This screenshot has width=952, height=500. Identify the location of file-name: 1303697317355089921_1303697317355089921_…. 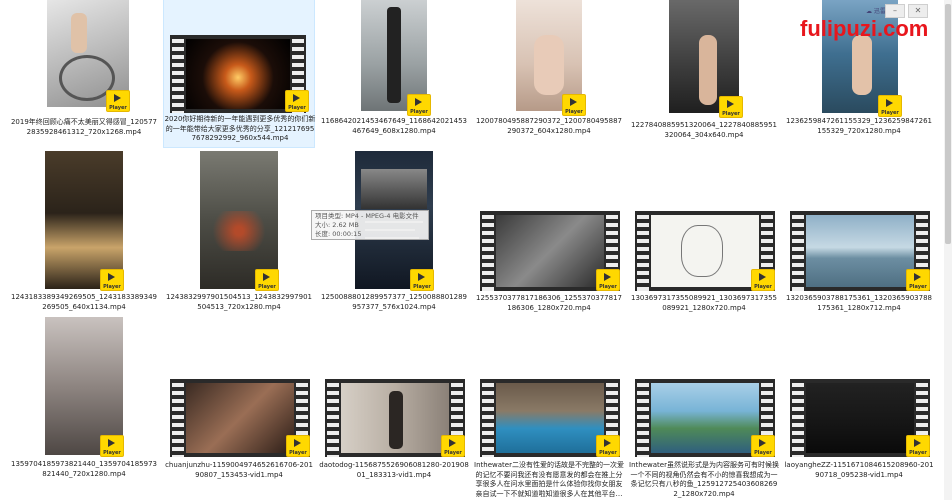
(703, 303).